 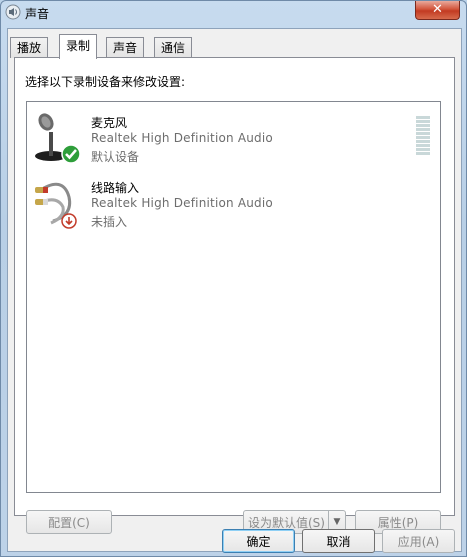 I want to click on tab-sounds: 声音, so click(x=125, y=47).